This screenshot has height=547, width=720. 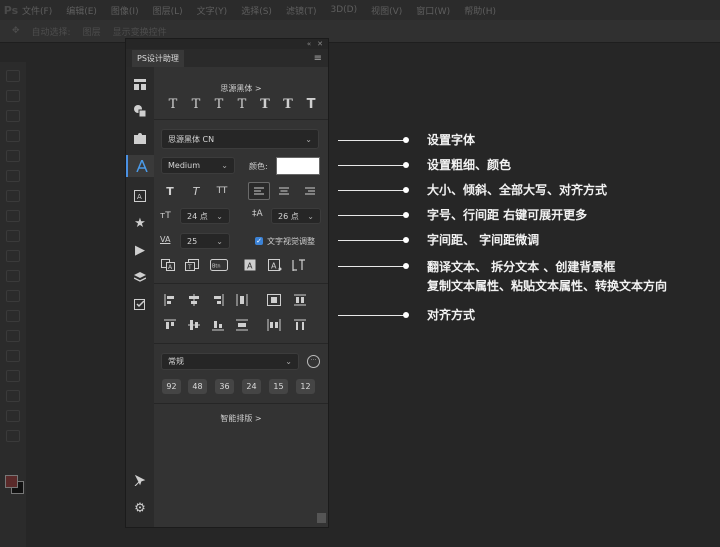 I want to click on space-horizontal-icon, so click(x=274, y=301).